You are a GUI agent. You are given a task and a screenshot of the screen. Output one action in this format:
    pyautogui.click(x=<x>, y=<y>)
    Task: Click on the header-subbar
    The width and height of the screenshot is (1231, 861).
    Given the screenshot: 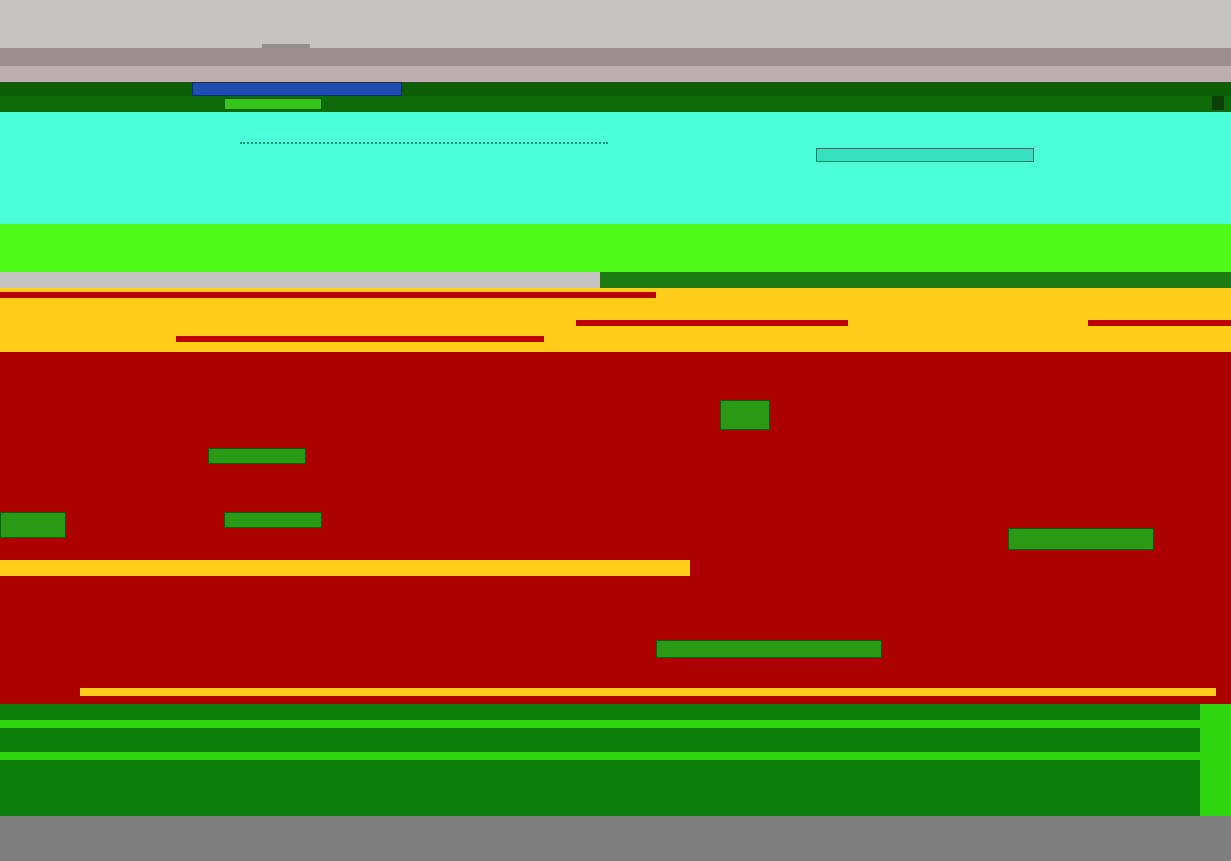 What is the action you would take?
    pyautogui.click(x=615, y=104)
    